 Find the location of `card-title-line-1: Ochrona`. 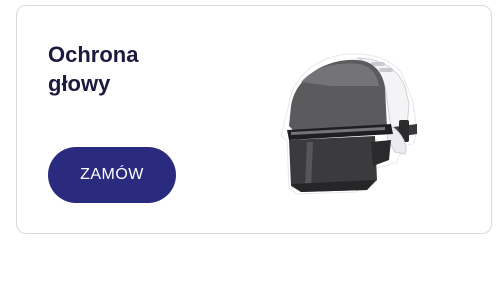

card-title-line-1: Ochrona is located at coordinates (93, 54).